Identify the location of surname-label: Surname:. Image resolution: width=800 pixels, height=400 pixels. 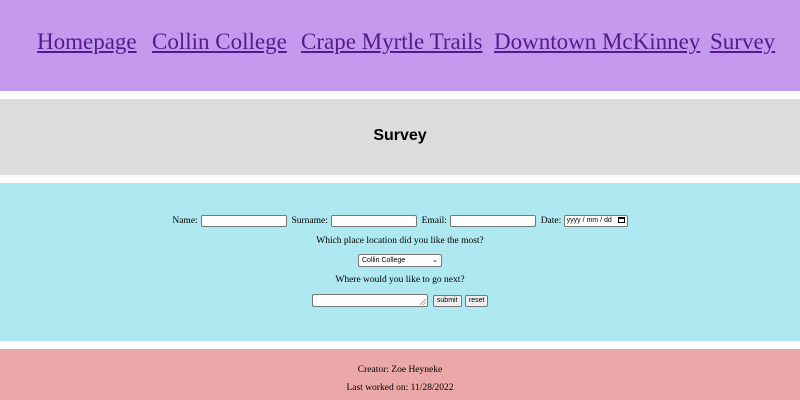
(309, 221).